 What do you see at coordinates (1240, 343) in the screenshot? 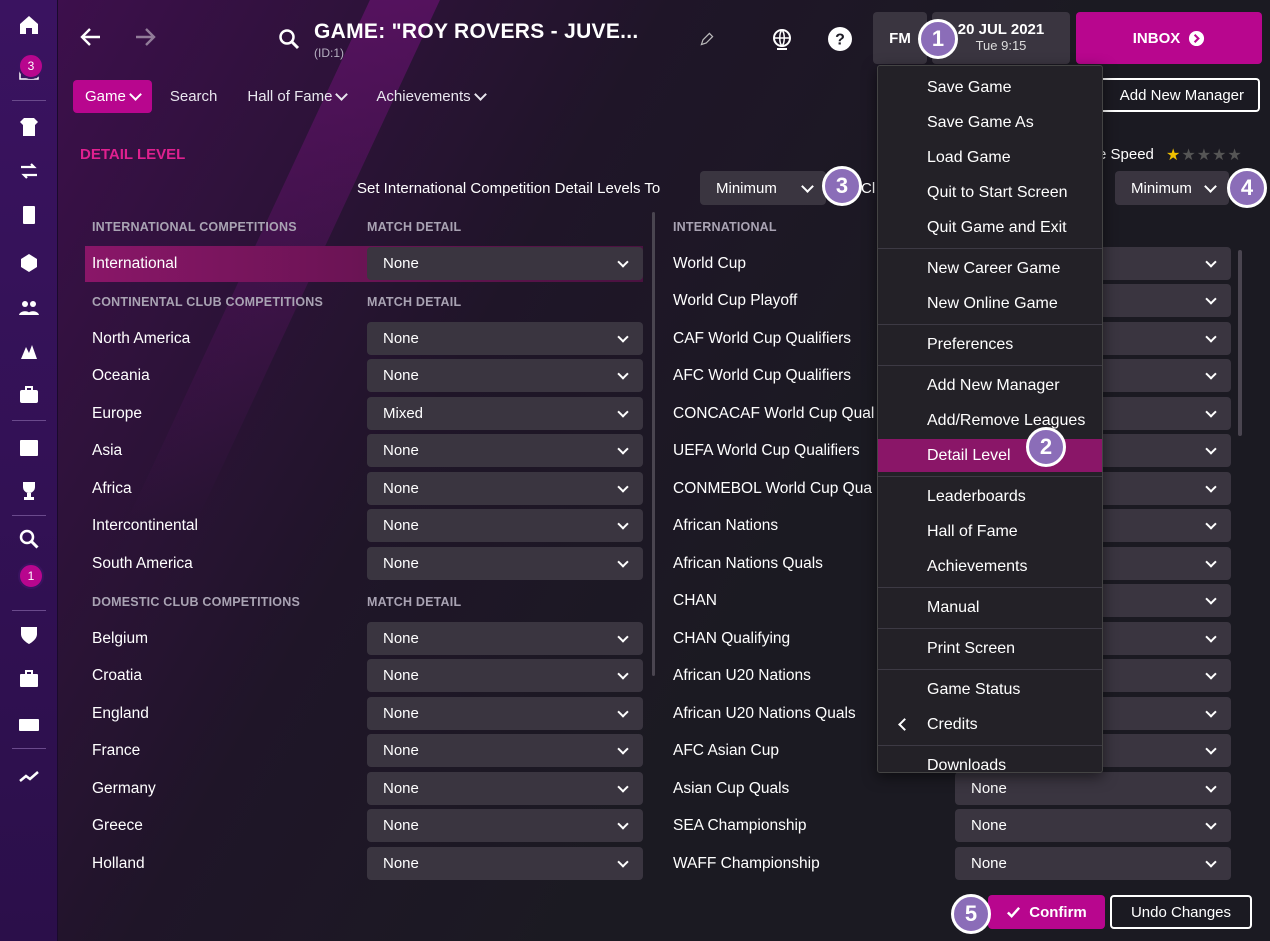
I see `right-scrollbar` at bounding box center [1240, 343].